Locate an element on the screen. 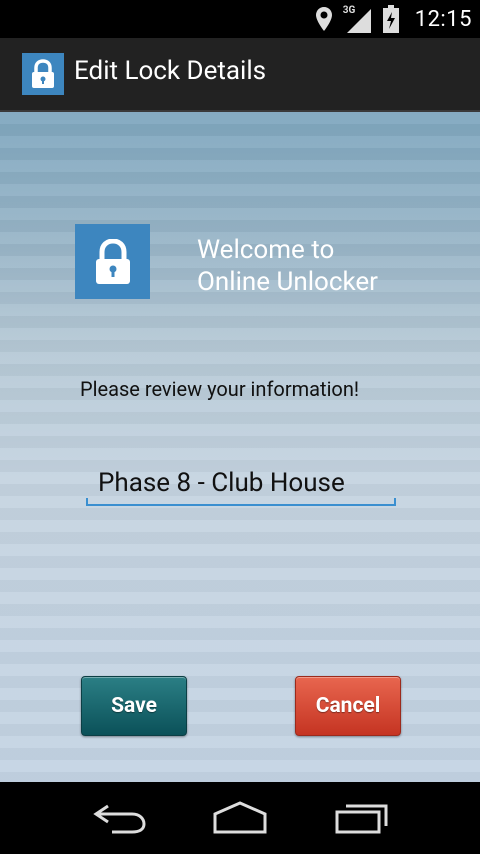  app-lock-icon is located at coordinates (43, 74).